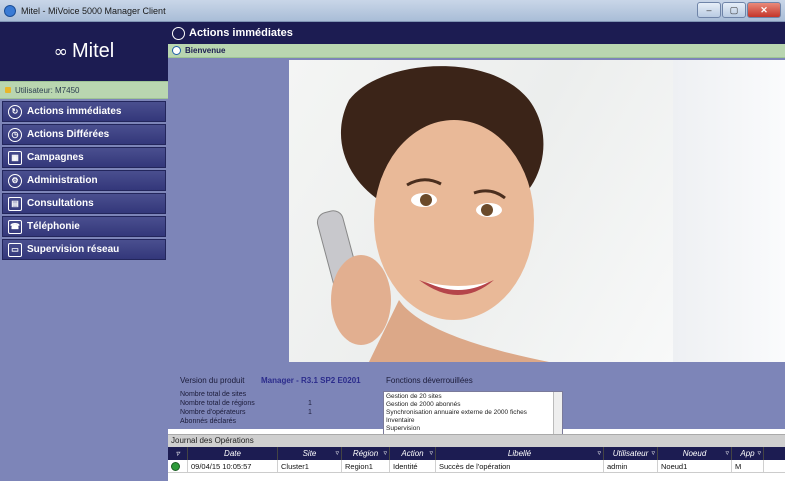 The width and height of the screenshot is (785, 481). I want to click on sidebar-item-label: Consultations, so click(60, 203).